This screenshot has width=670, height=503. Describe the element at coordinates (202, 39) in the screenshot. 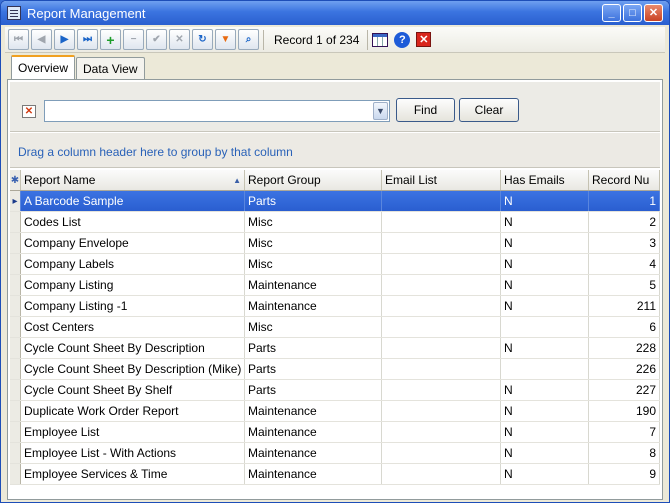

I see `refresh-button: ↻` at that location.